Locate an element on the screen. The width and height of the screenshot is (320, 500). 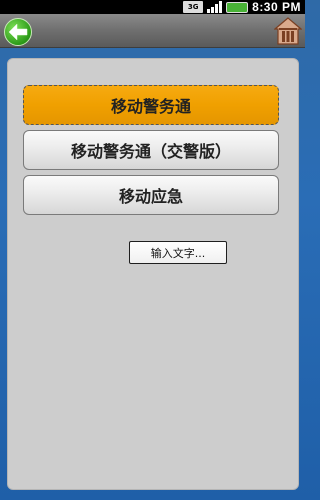
title-bar is located at coordinates (152, 31).